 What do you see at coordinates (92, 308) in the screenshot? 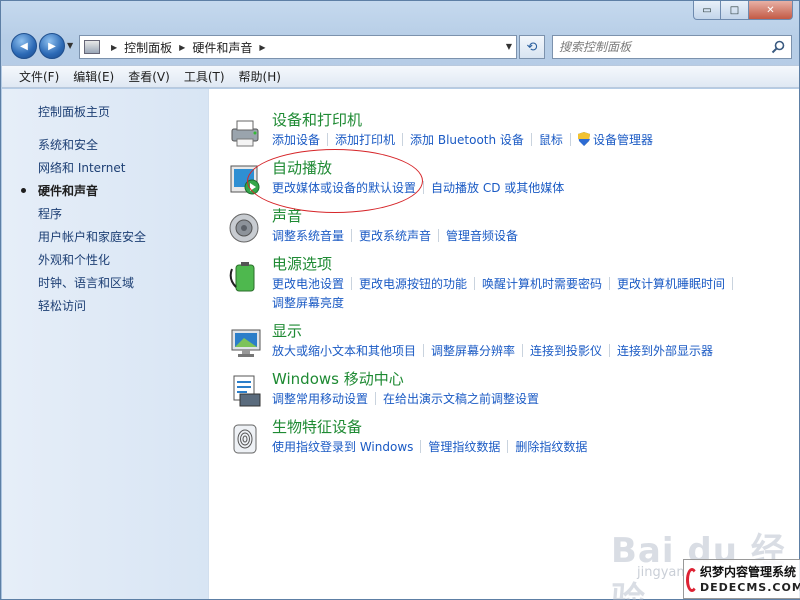
I see `sidebar-item-ease-of-access: 轻松访问` at bounding box center [92, 308].